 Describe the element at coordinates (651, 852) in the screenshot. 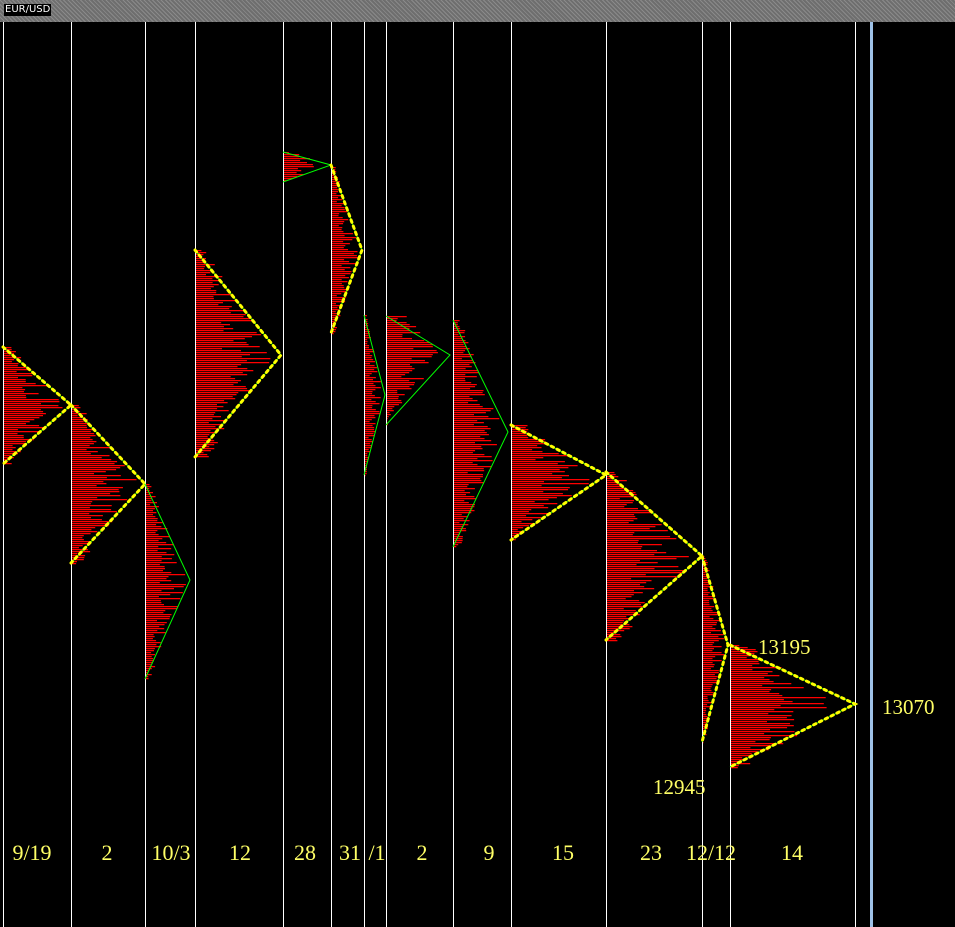

I see `date-label: 23` at that location.